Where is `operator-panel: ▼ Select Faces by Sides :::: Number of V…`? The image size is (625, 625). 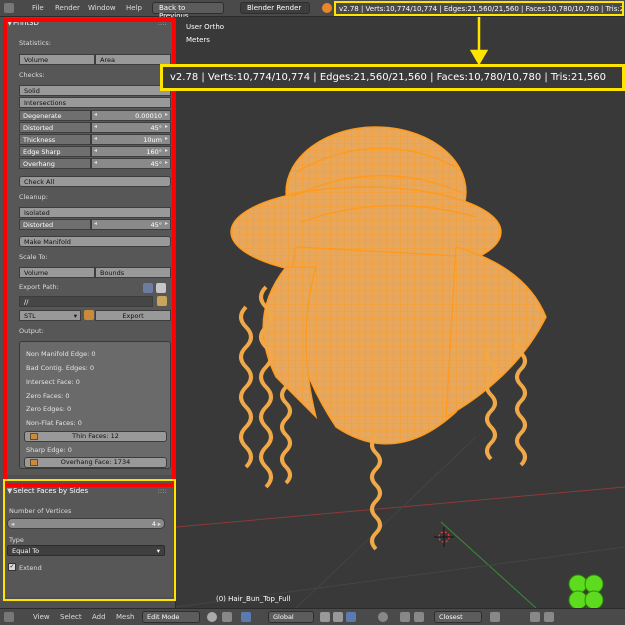
operator-panel: ▼ Select Faces by Sides :::: Number of V… is located at coordinates (89, 539).